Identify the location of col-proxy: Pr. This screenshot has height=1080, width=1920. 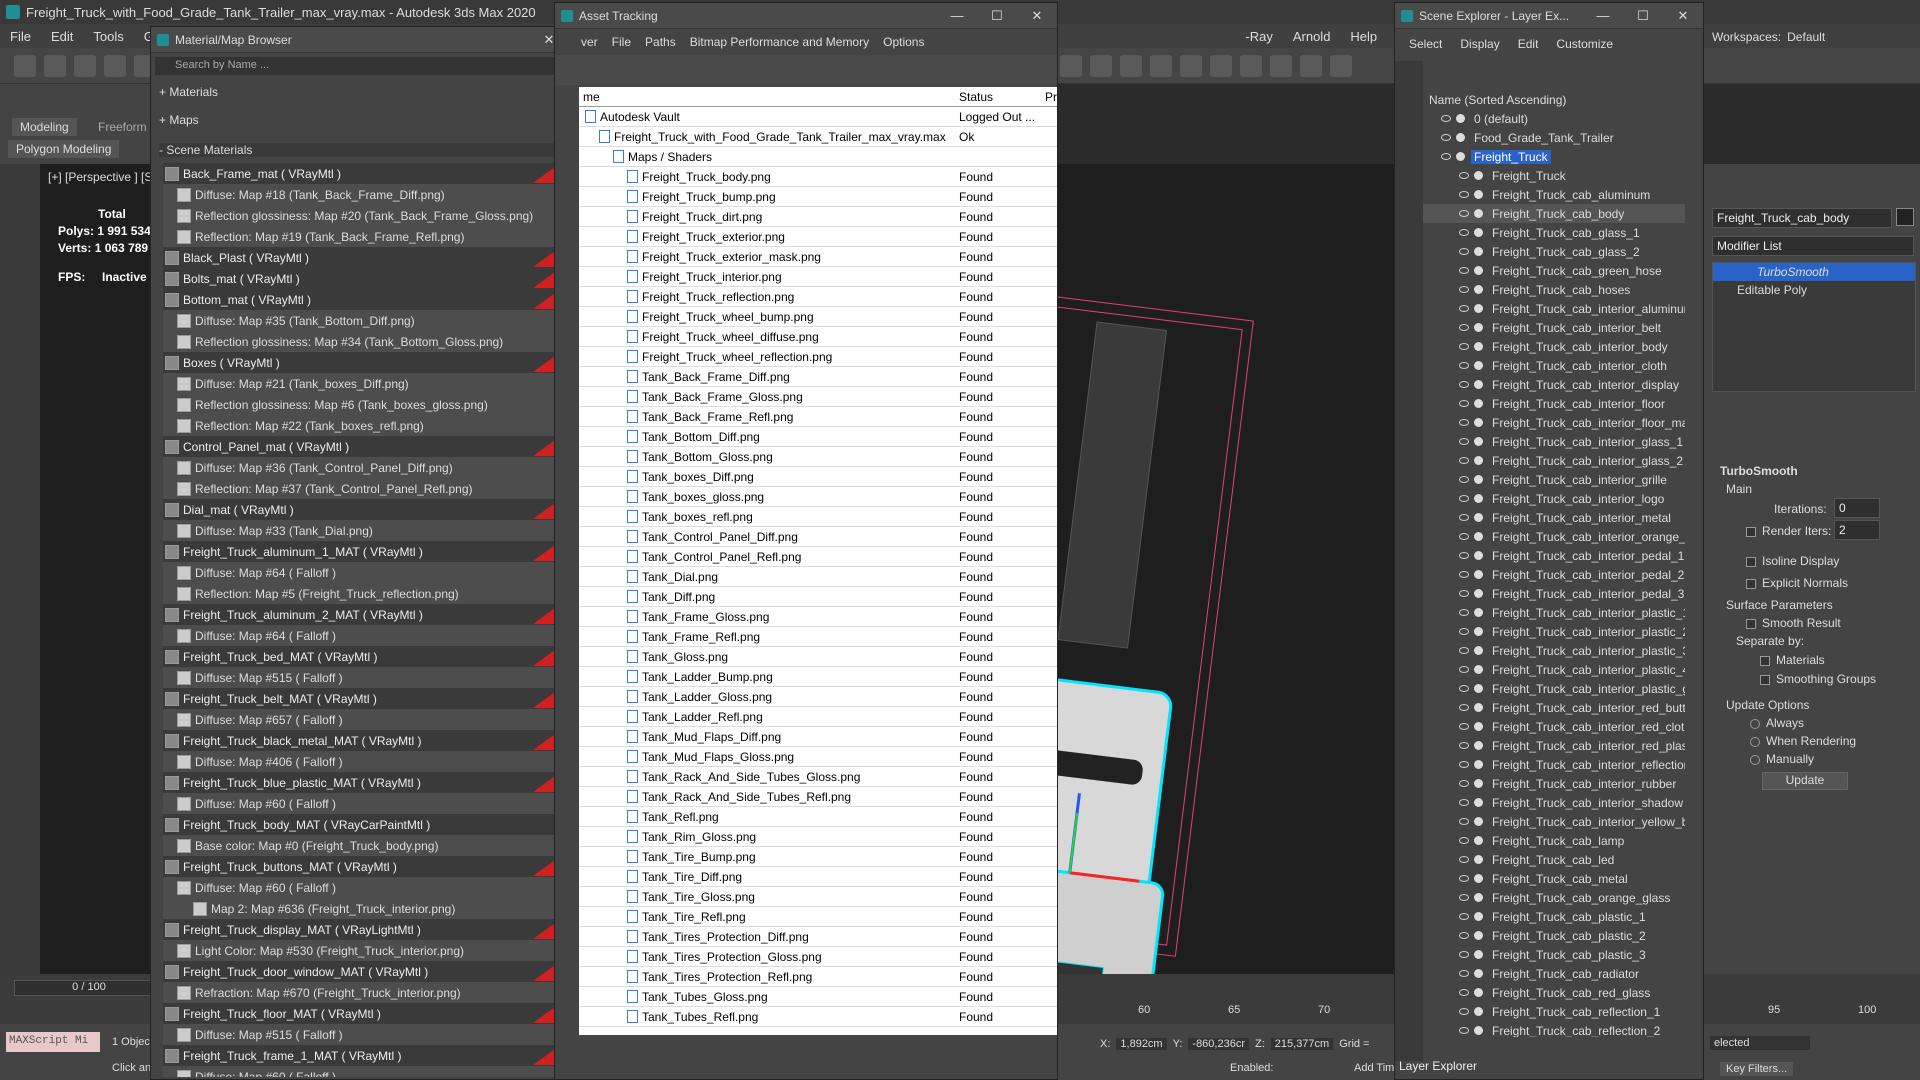
(1051, 97).